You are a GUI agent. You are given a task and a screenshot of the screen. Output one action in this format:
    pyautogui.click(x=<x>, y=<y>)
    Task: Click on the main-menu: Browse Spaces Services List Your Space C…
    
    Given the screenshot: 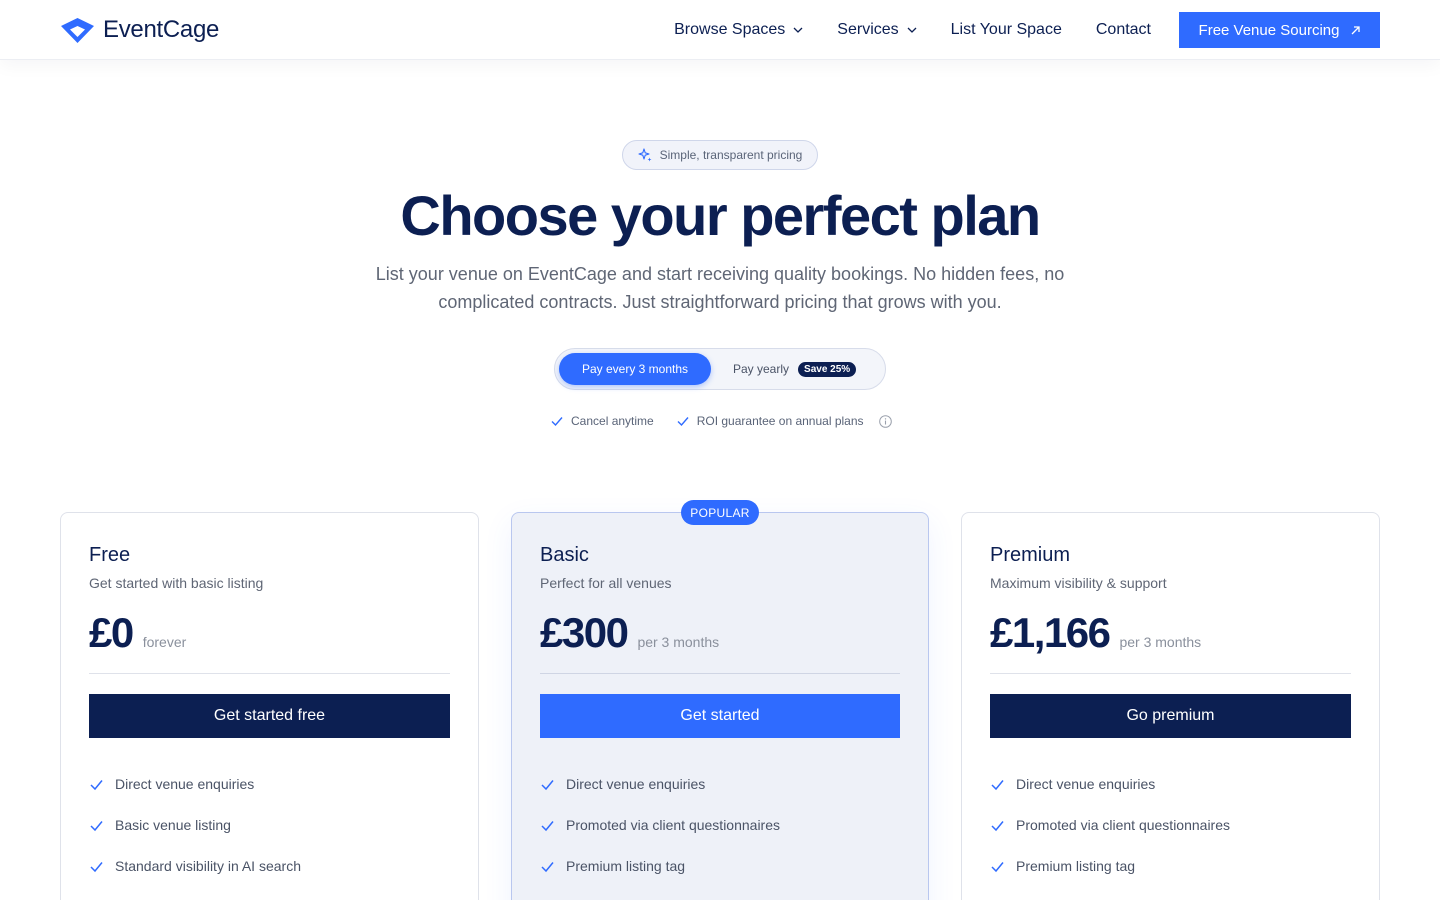 What is the action you would take?
    pyautogui.click(x=1027, y=30)
    